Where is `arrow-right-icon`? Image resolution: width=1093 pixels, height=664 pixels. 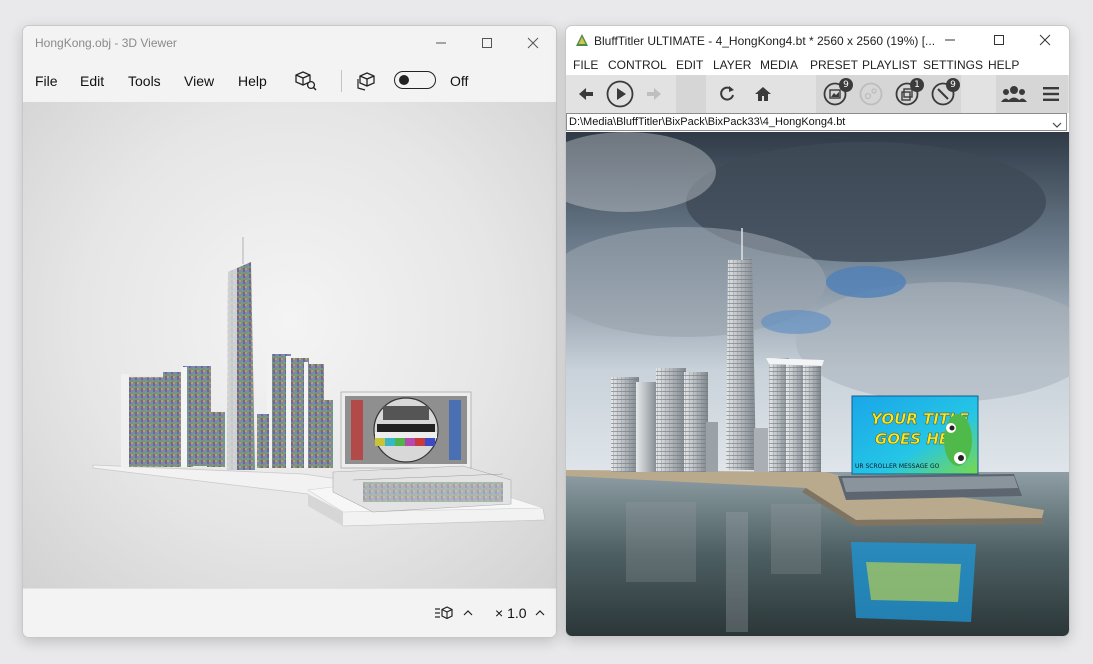 arrow-right-icon is located at coordinates (654, 94).